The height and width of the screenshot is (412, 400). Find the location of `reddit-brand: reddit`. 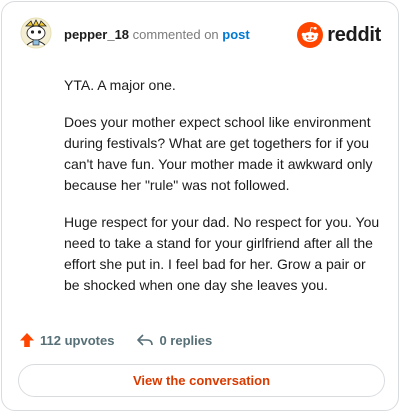

reddit-brand: reddit is located at coordinates (339, 35).